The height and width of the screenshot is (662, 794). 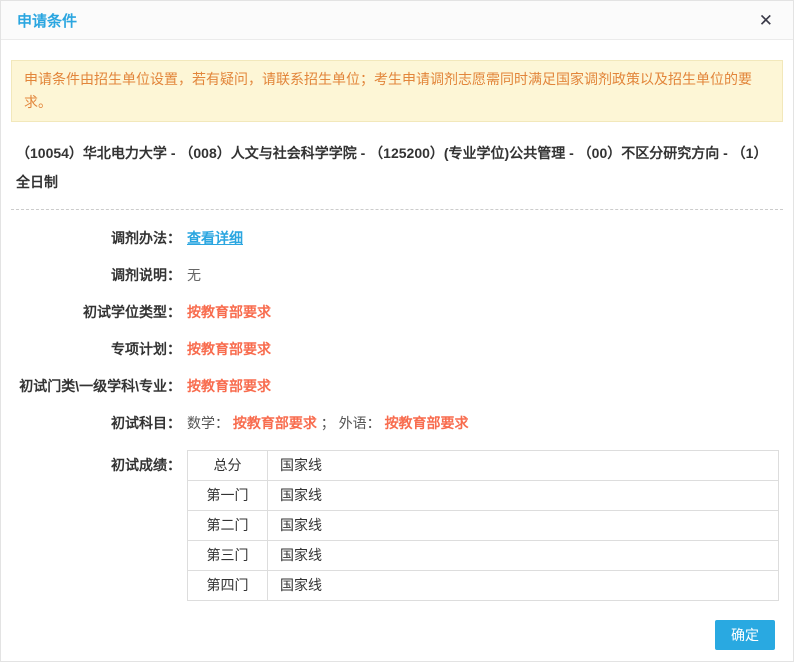 What do you see at coordinates (212, 238) in the screenshot?
I see `view-detail-link: 查看详细` at bounding box center [212, 238].